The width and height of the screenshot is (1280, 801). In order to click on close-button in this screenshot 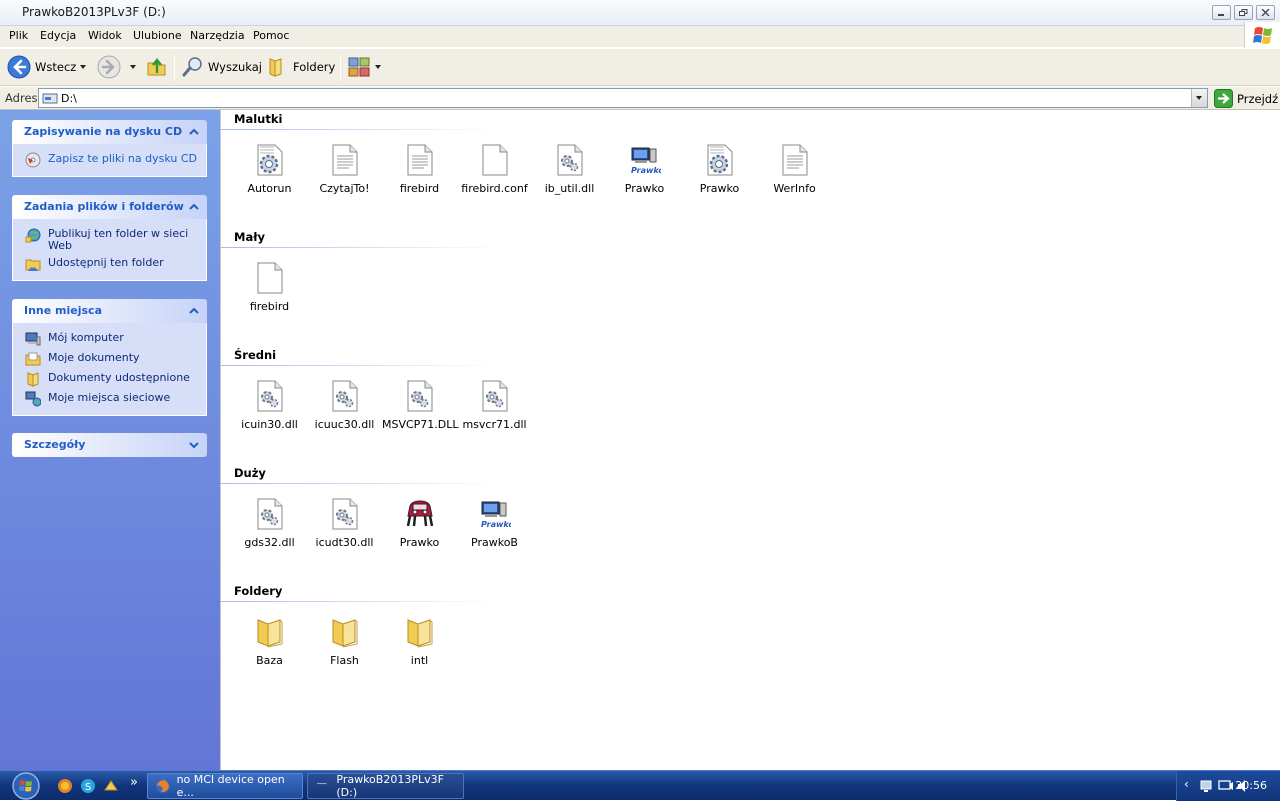, I will do `click(1265, 12)`.